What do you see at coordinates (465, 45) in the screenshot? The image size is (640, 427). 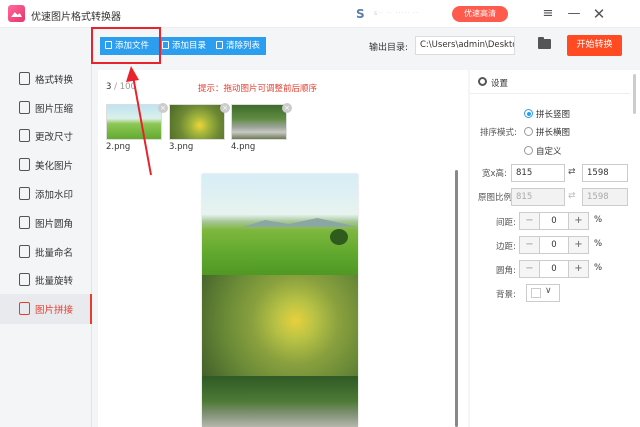 I see `output-dir-input: C:\Users\admin\Deskto` at bounding box center [465, 45].